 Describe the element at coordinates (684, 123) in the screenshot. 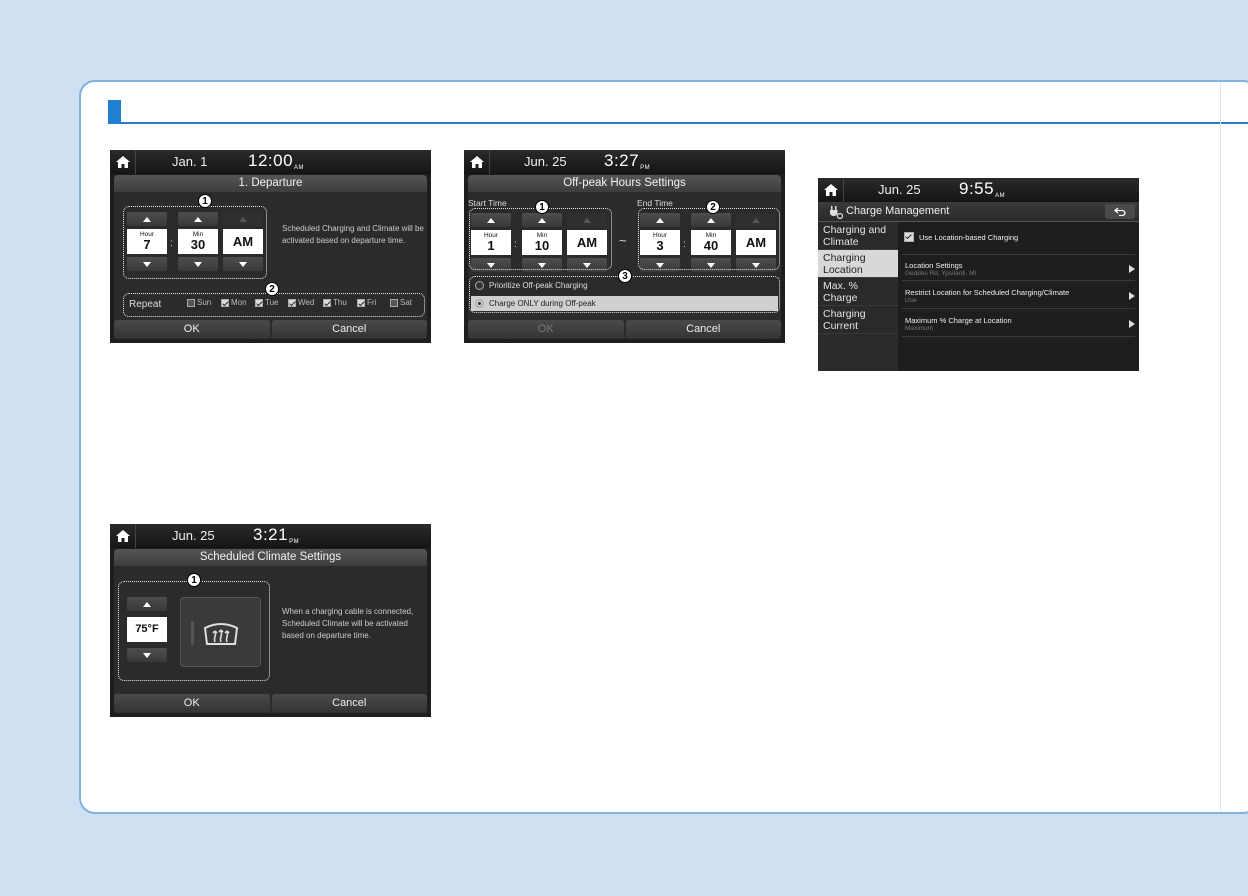

I see `section-rule` at that location.